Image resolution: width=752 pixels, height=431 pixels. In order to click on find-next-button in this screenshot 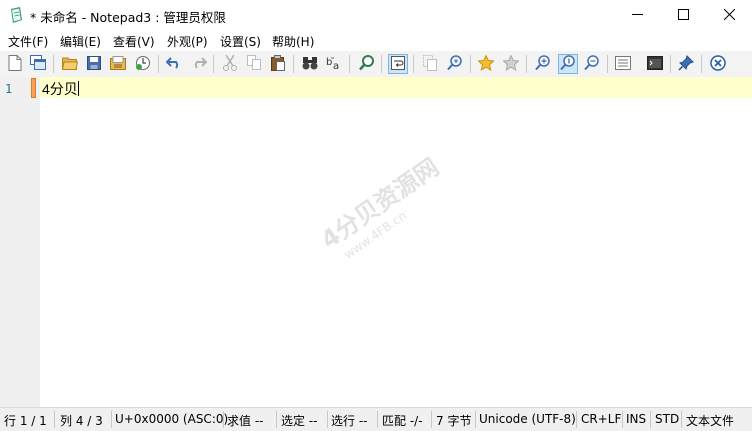, I will do `click(455, 64)`.